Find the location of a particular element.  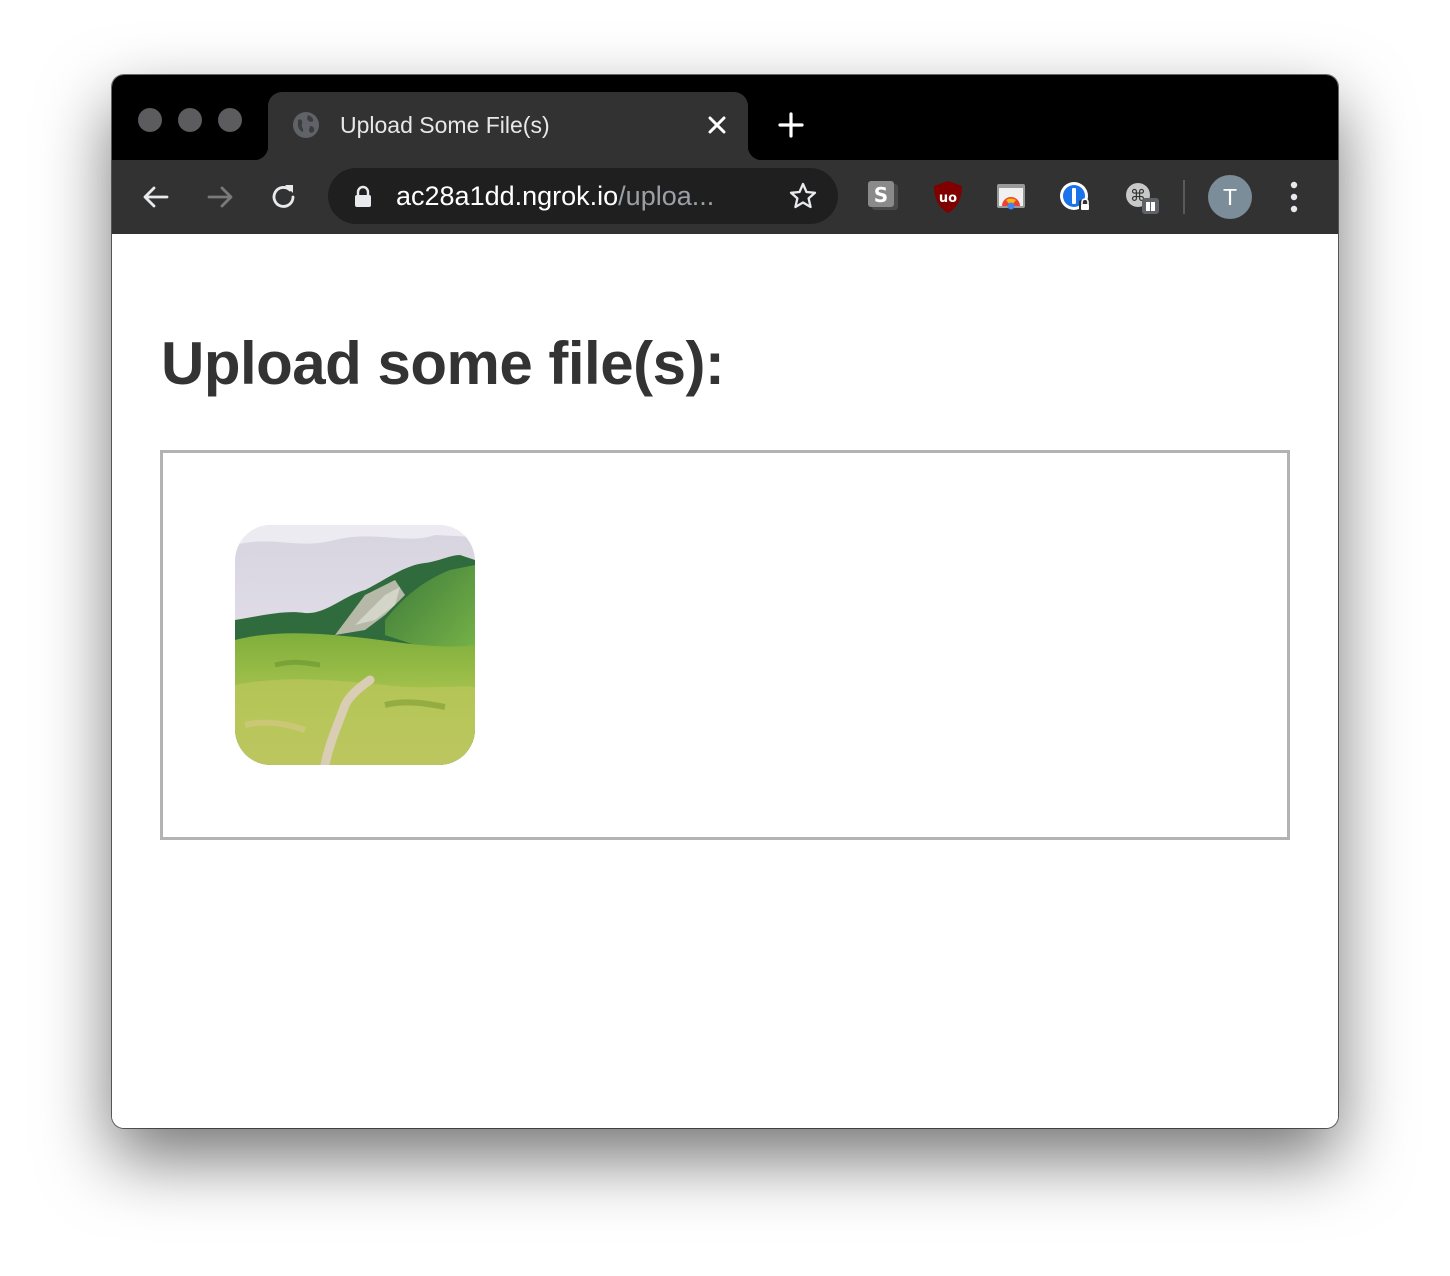

1password-icon is located at coordinates (1076, 197).